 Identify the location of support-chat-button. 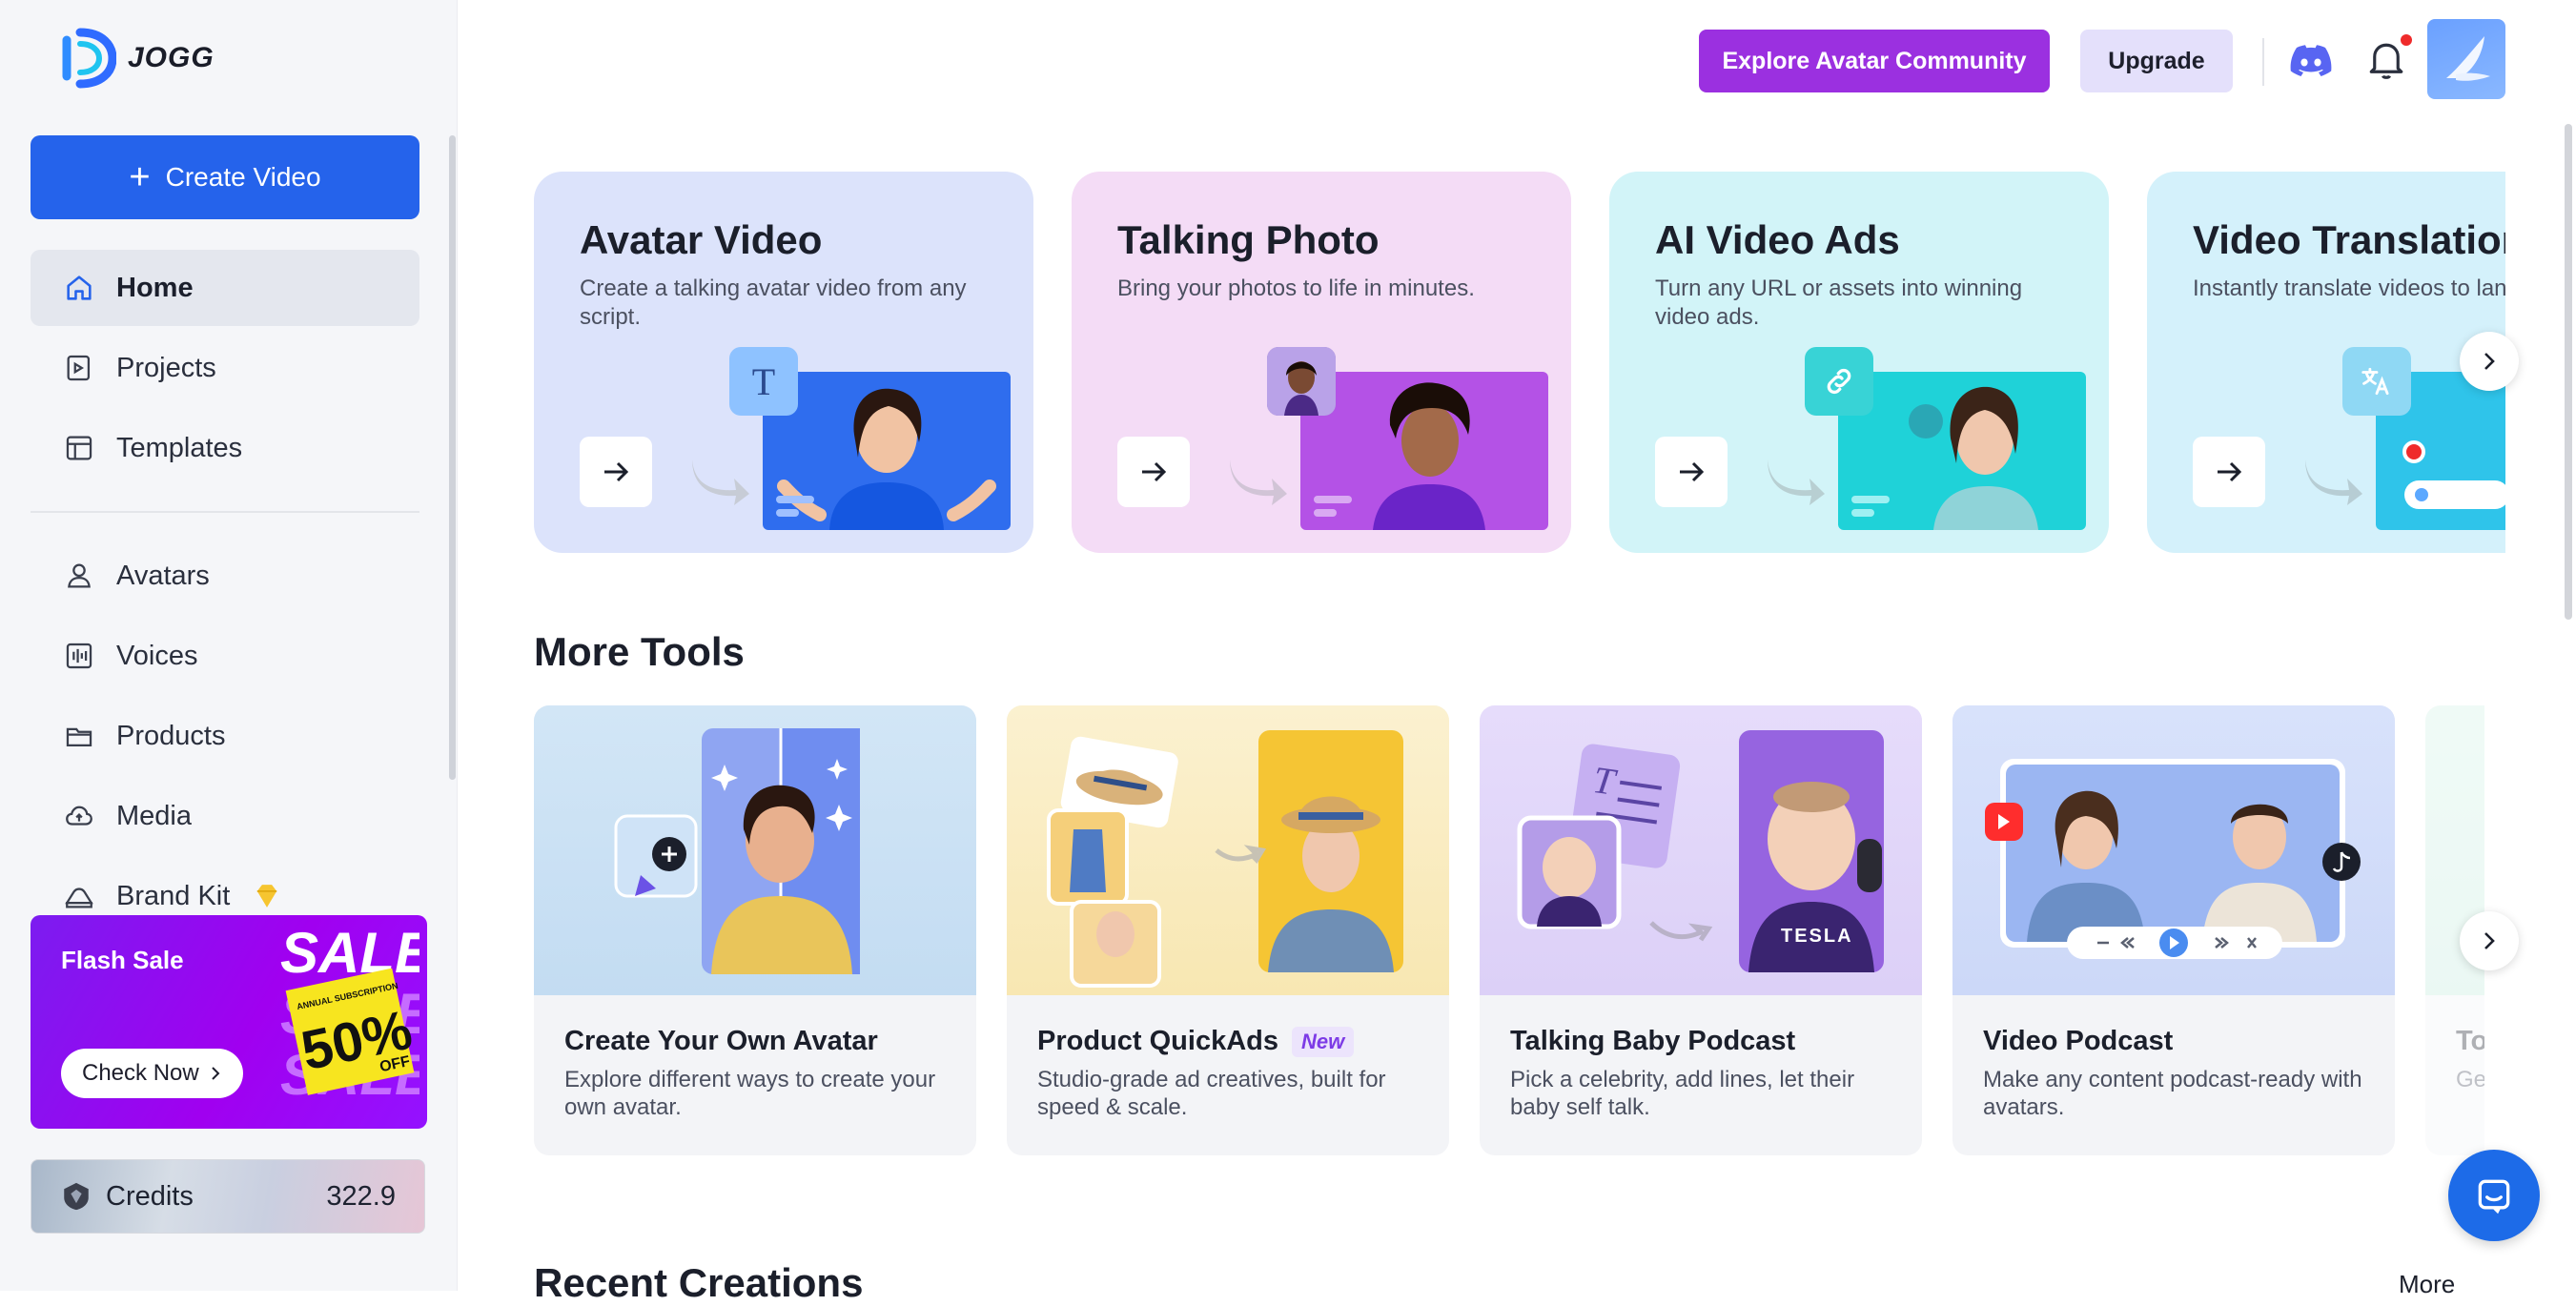
(2494, 1195).